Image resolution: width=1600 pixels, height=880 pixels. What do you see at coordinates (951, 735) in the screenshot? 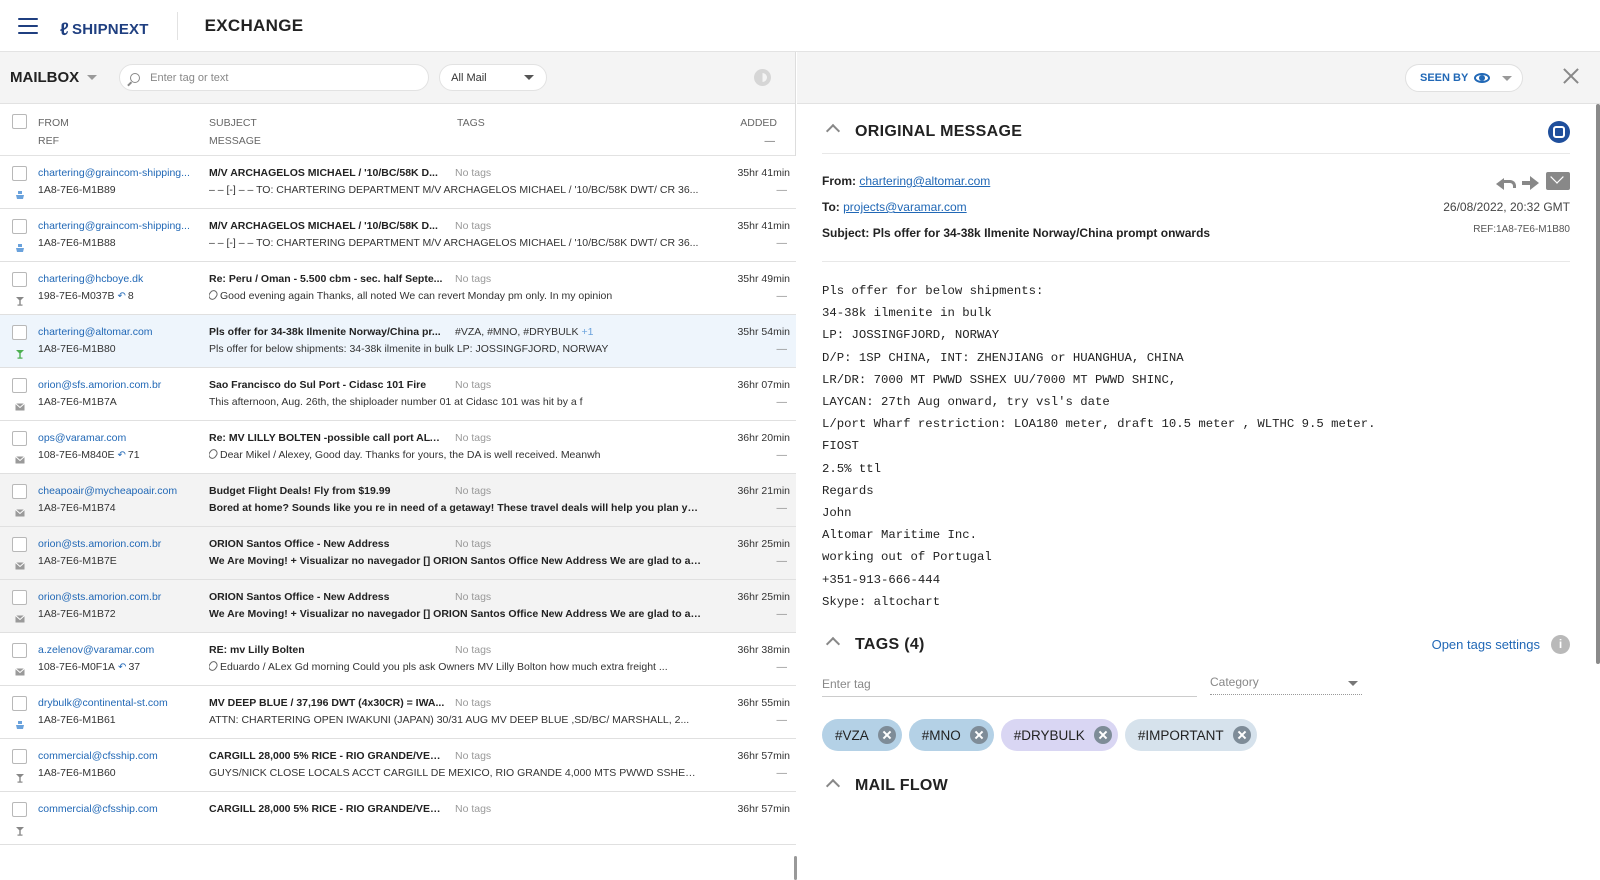
I see `tag-chip: #MNO` at bounding box center [951, 735].